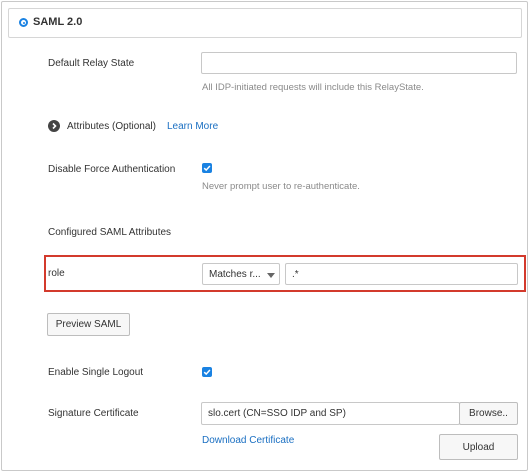  I want to click on radio-selected-icon, so click(23, 22).